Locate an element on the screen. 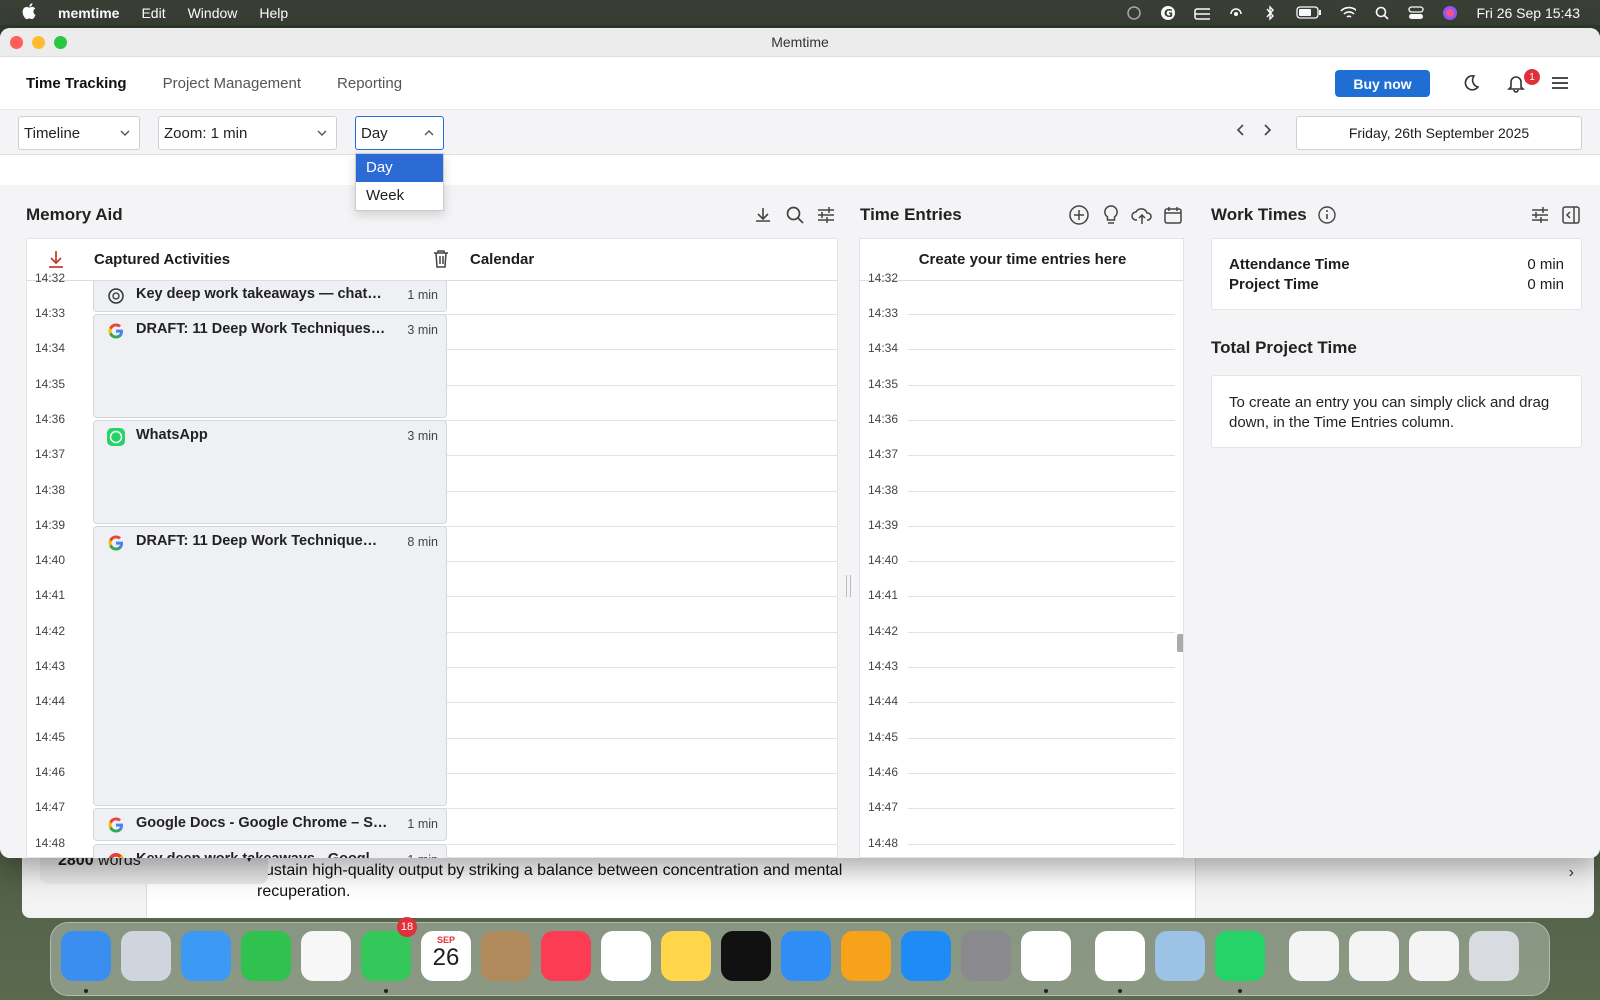 The height and width of the screenshot is (1000, 1600). drive-icon is located at coordinates (1202, 13).